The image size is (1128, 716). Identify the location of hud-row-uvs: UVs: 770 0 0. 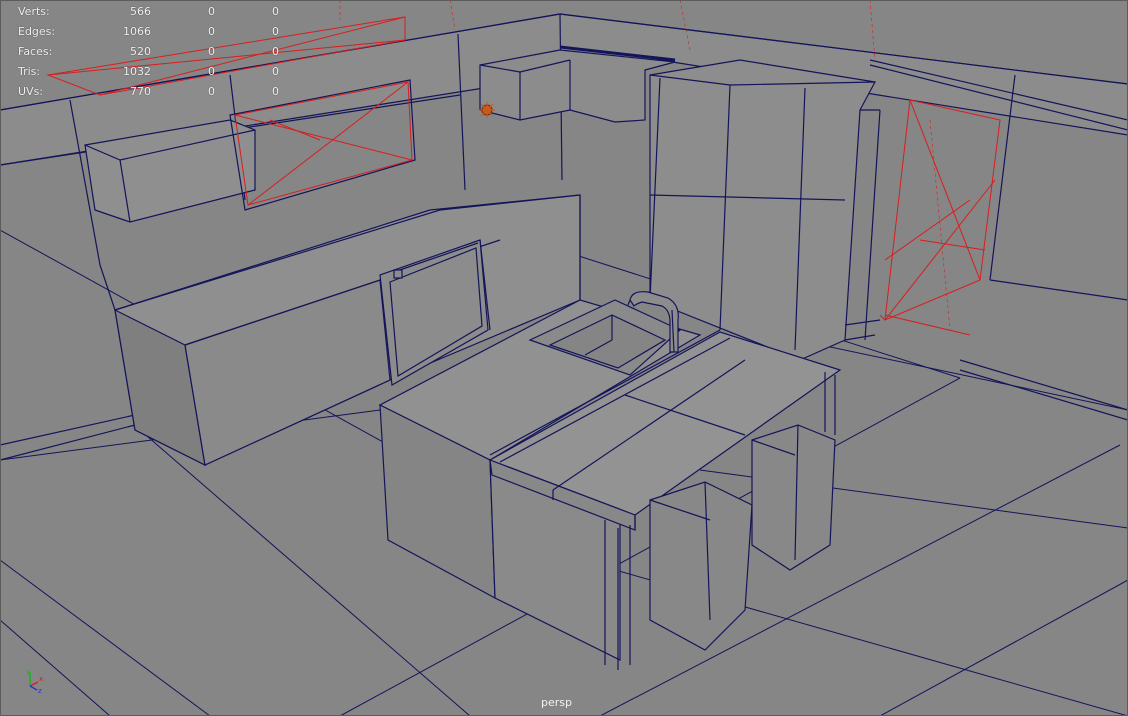
(148, 92).